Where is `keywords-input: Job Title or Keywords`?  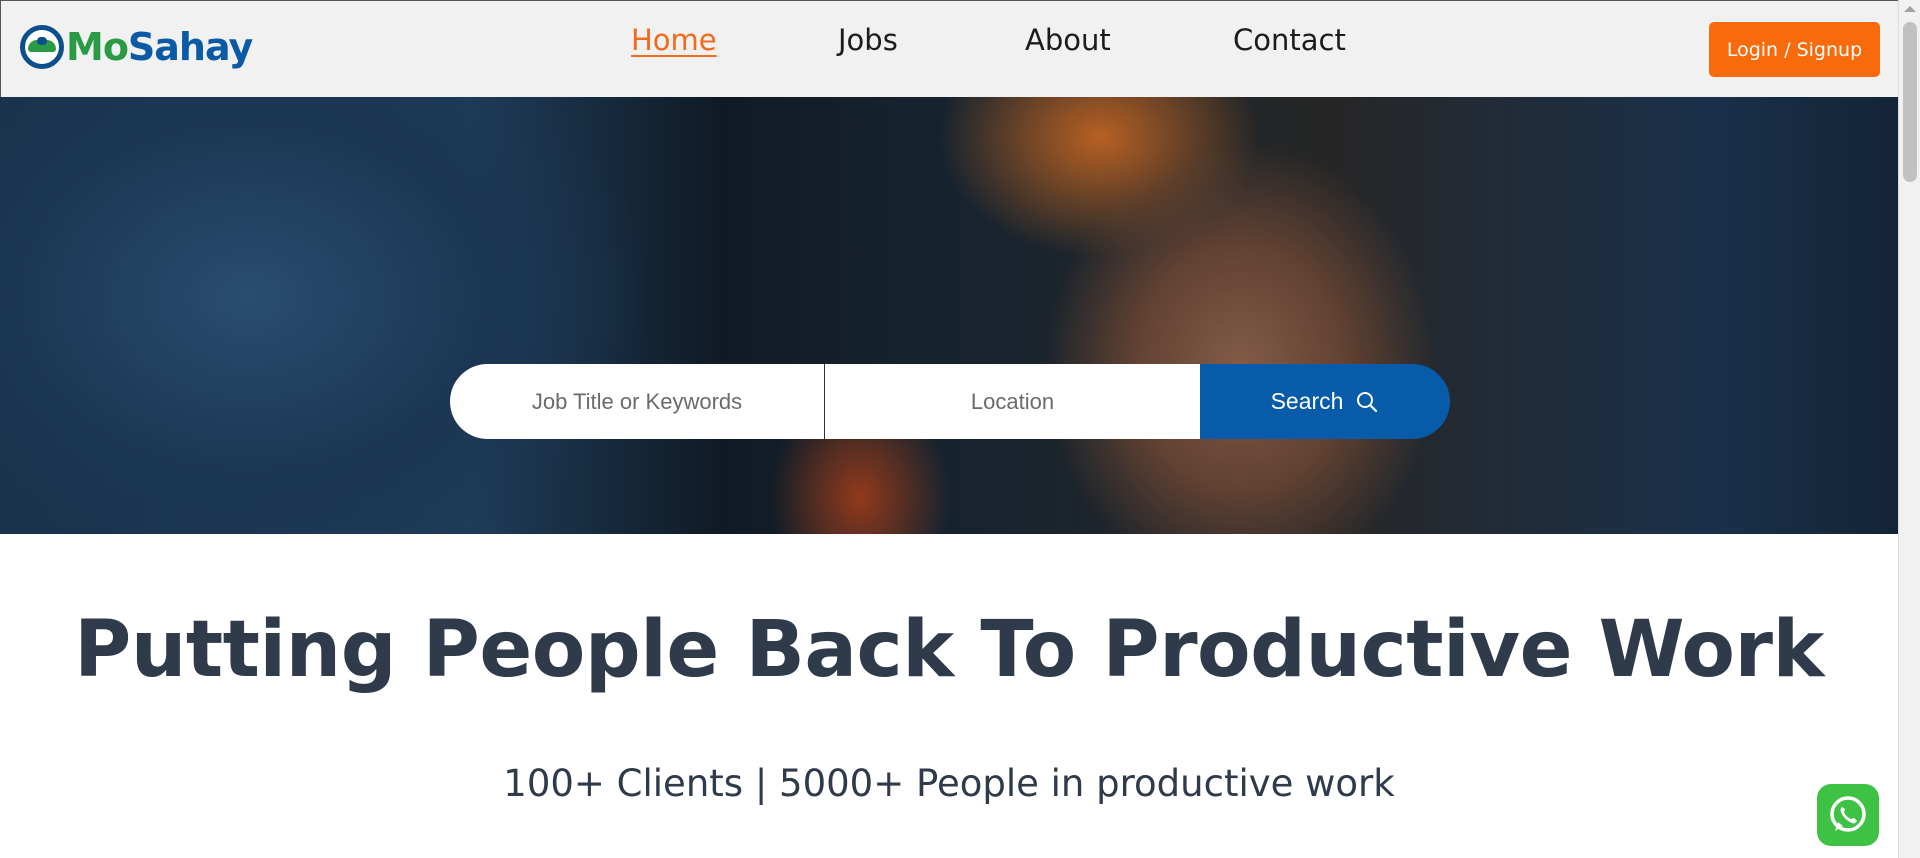
keywords-input: Job Title or Keywords is located at coordinates (637, 401).